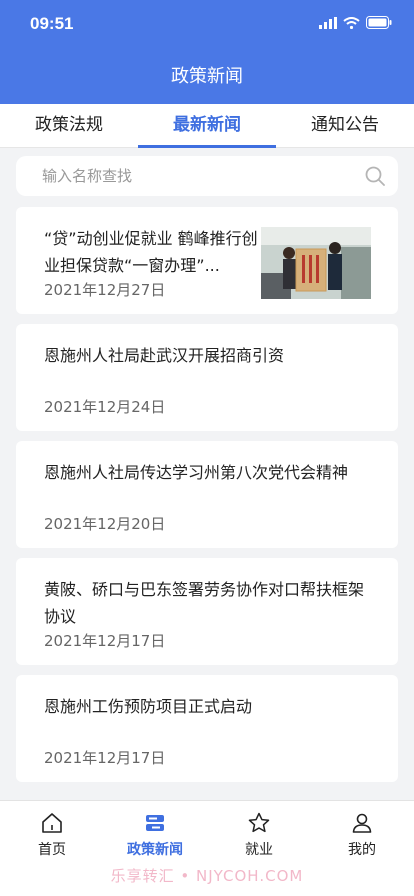 This screenshot has width=414, height=896. Describe the element at coordinates (52, 23) in the screenshot. I see `status-time: 09:51` at that location.